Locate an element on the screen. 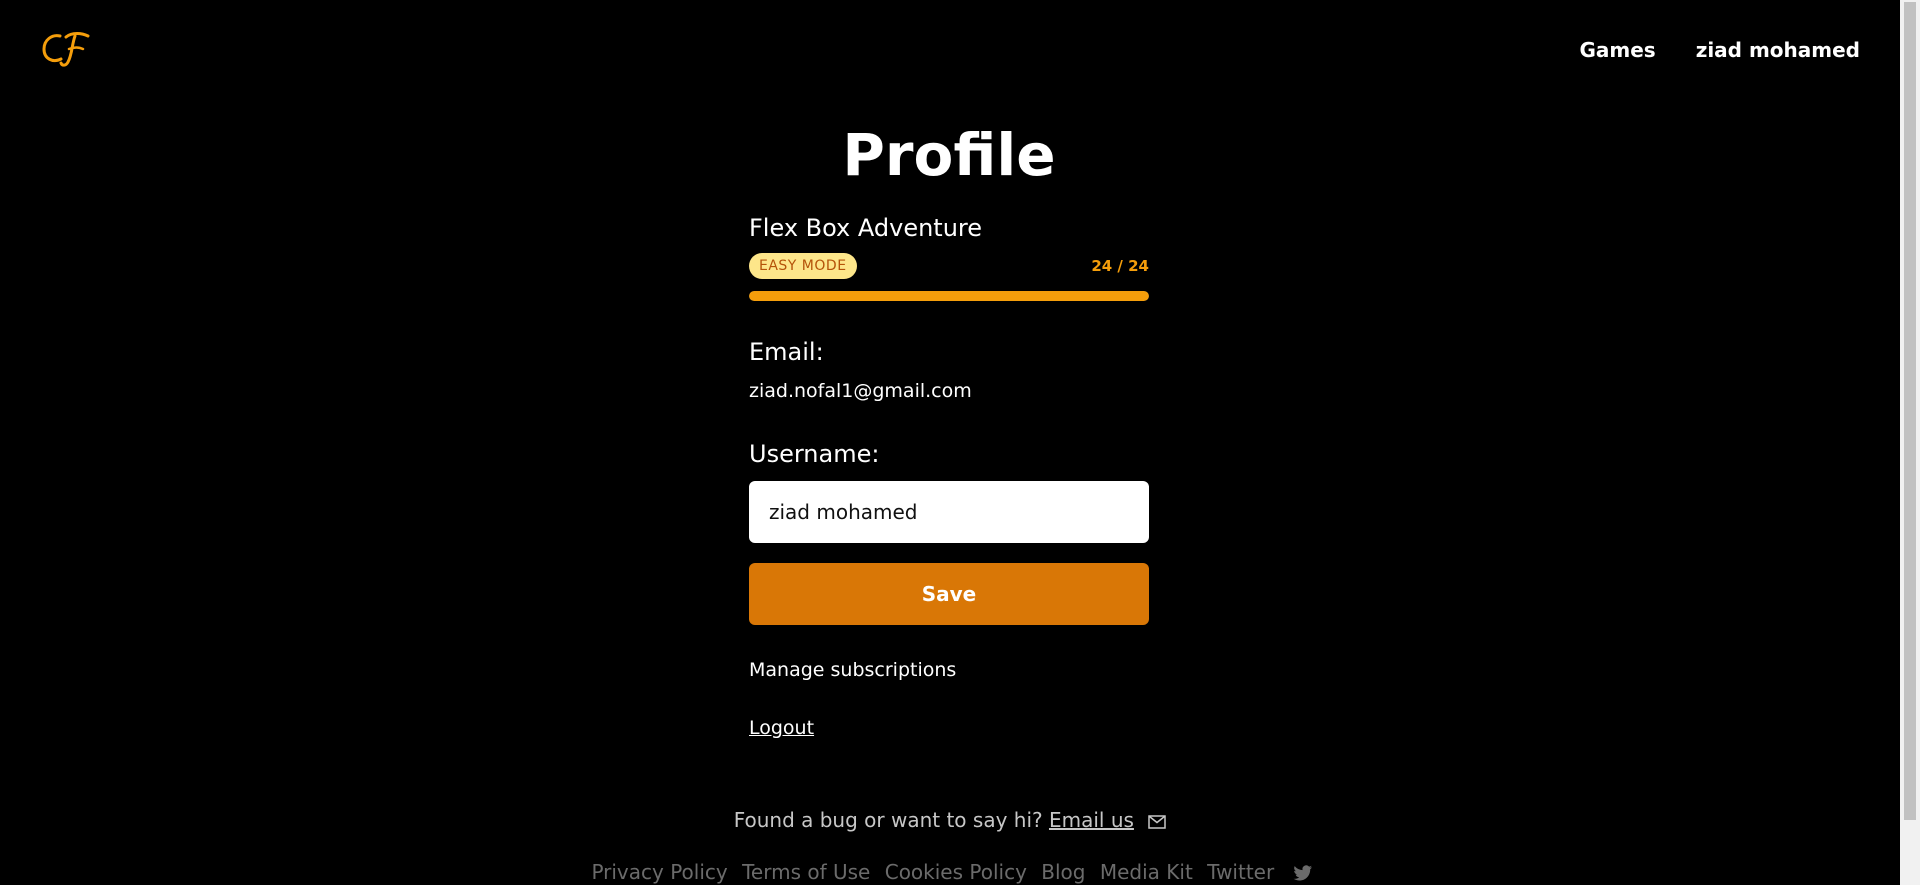 Image resolution: width=1920 pixels, height=885 pixels. manage-subscriptions-link: Manage subscriptions is located at coordinates (949, 670).